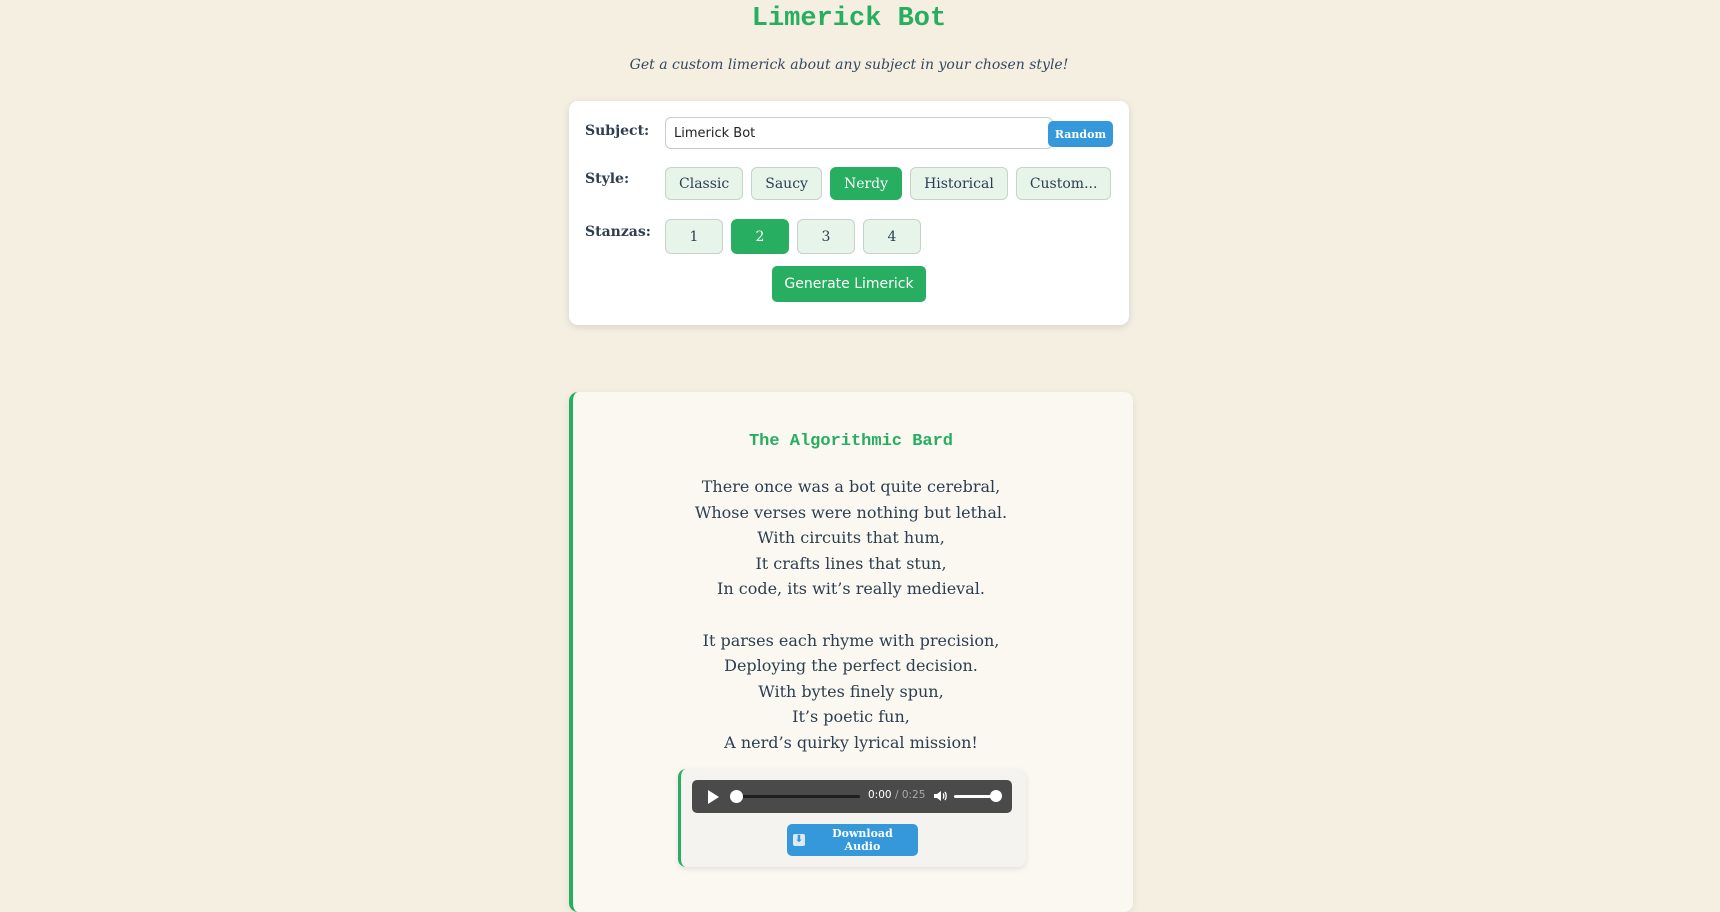 This screenshot has height=912, width=1720. Describe the element at coordinates (910, 795) in the screenshot. I see `total-time: / 0:25` at that location.